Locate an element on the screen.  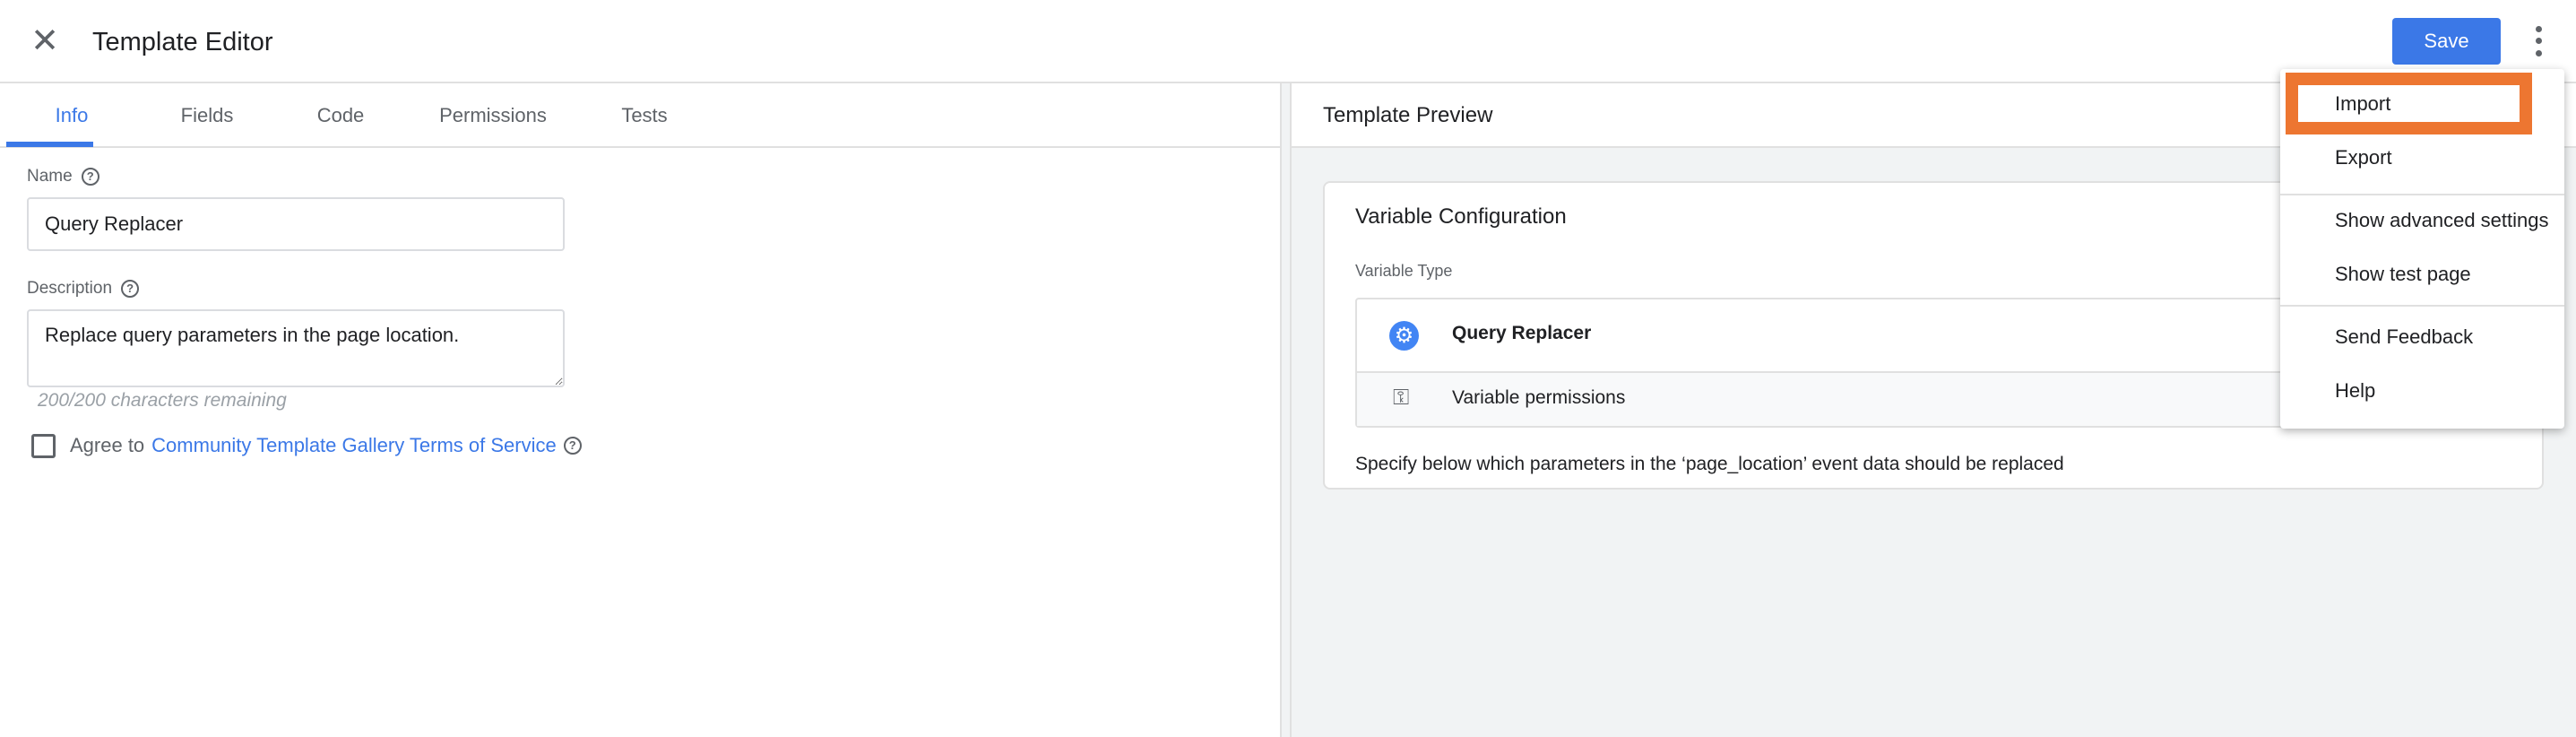
agree-checkbox is located at coordinates (43, 446).